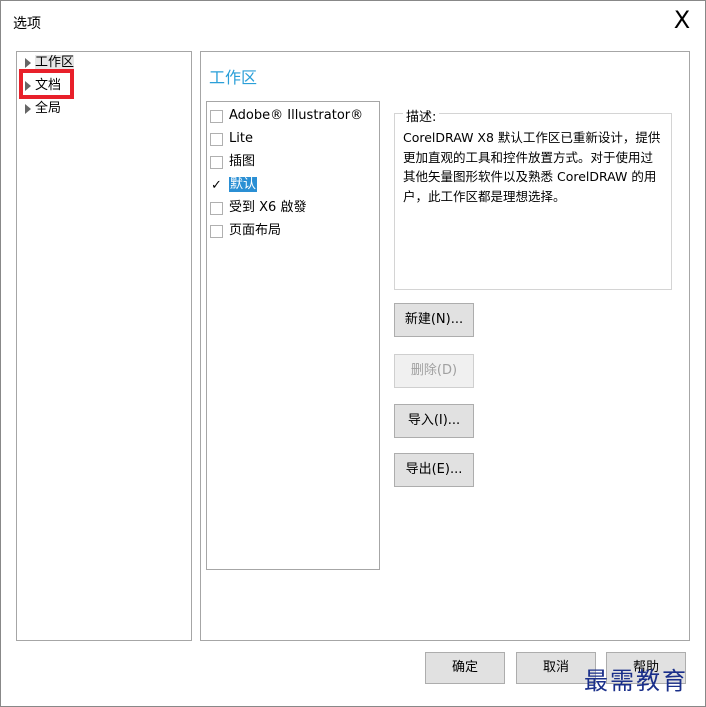  What do you see at coordinates (421, 115) in the screenshot?
I see `description-legend: 描述:` at bounding box center [421, 115].